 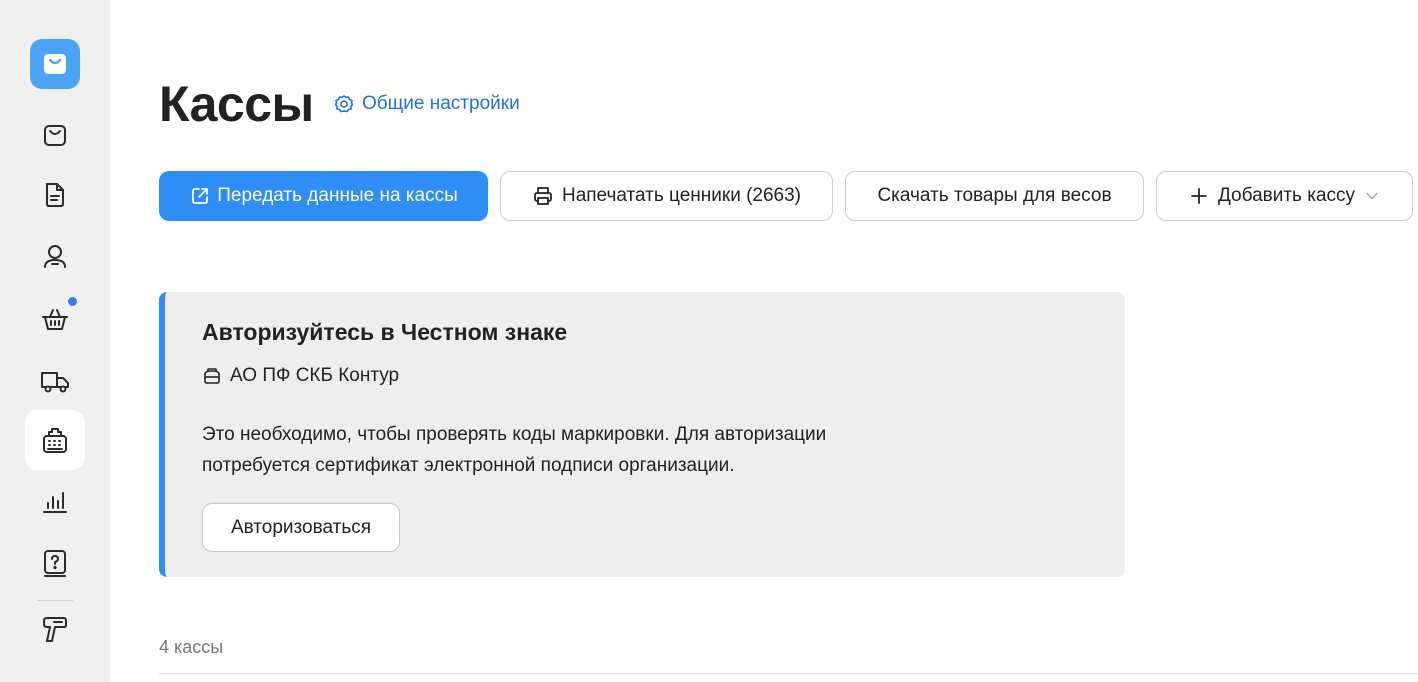 I want to click on download-scales-label: Скачать товары для весов, so click(x=994, y=195).